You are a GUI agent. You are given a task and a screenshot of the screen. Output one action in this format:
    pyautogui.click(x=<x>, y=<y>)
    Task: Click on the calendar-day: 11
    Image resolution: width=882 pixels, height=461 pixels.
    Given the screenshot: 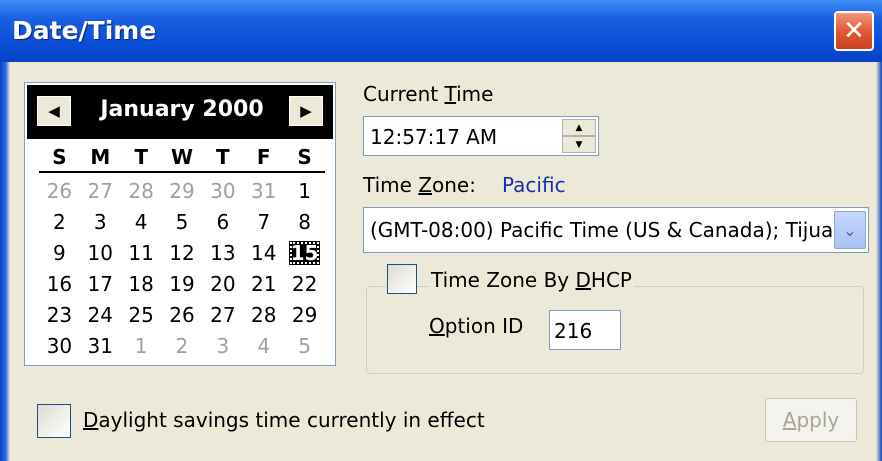 What is the action you would take?
    pyautogui.click(x=141, y=252)
    